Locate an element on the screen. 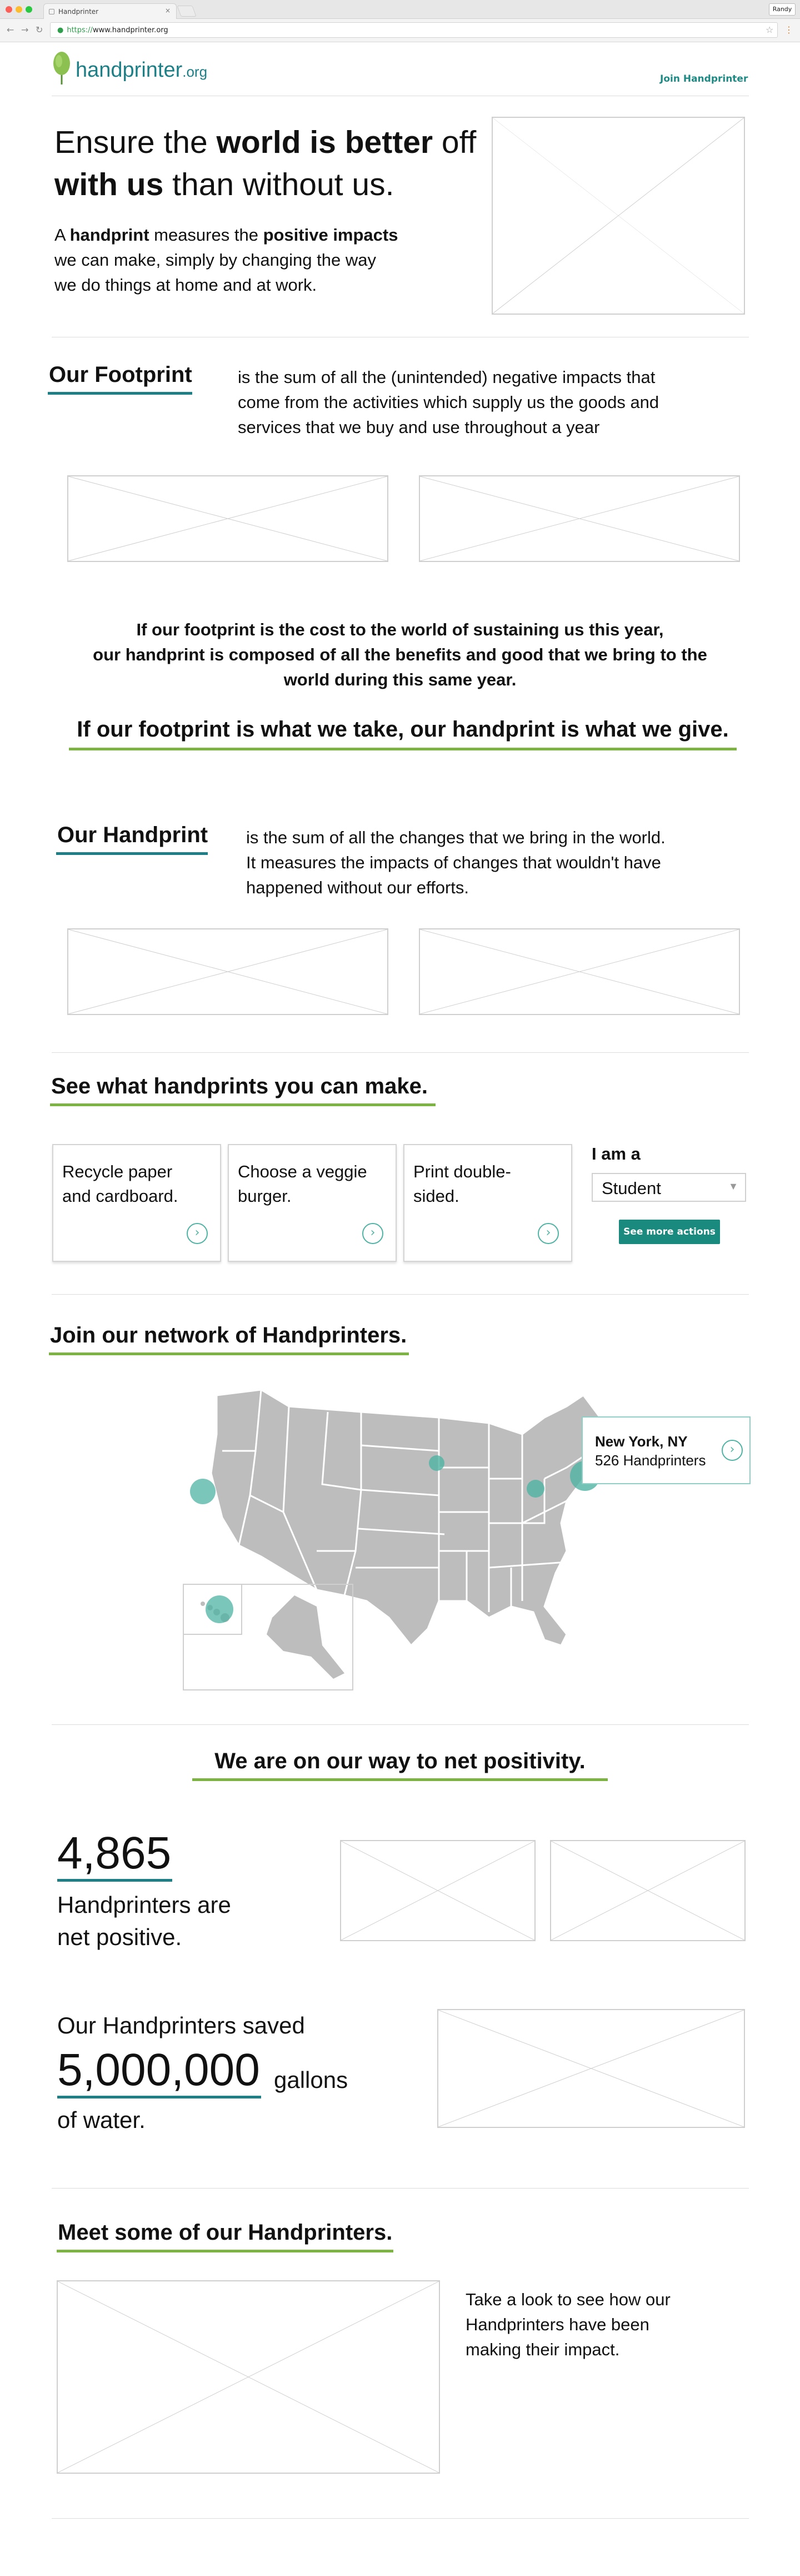 The width and height of the screenshot is (800, 2576). network-heading-text: Join our network of Handprinters. is located at coordinates (229, 1335).